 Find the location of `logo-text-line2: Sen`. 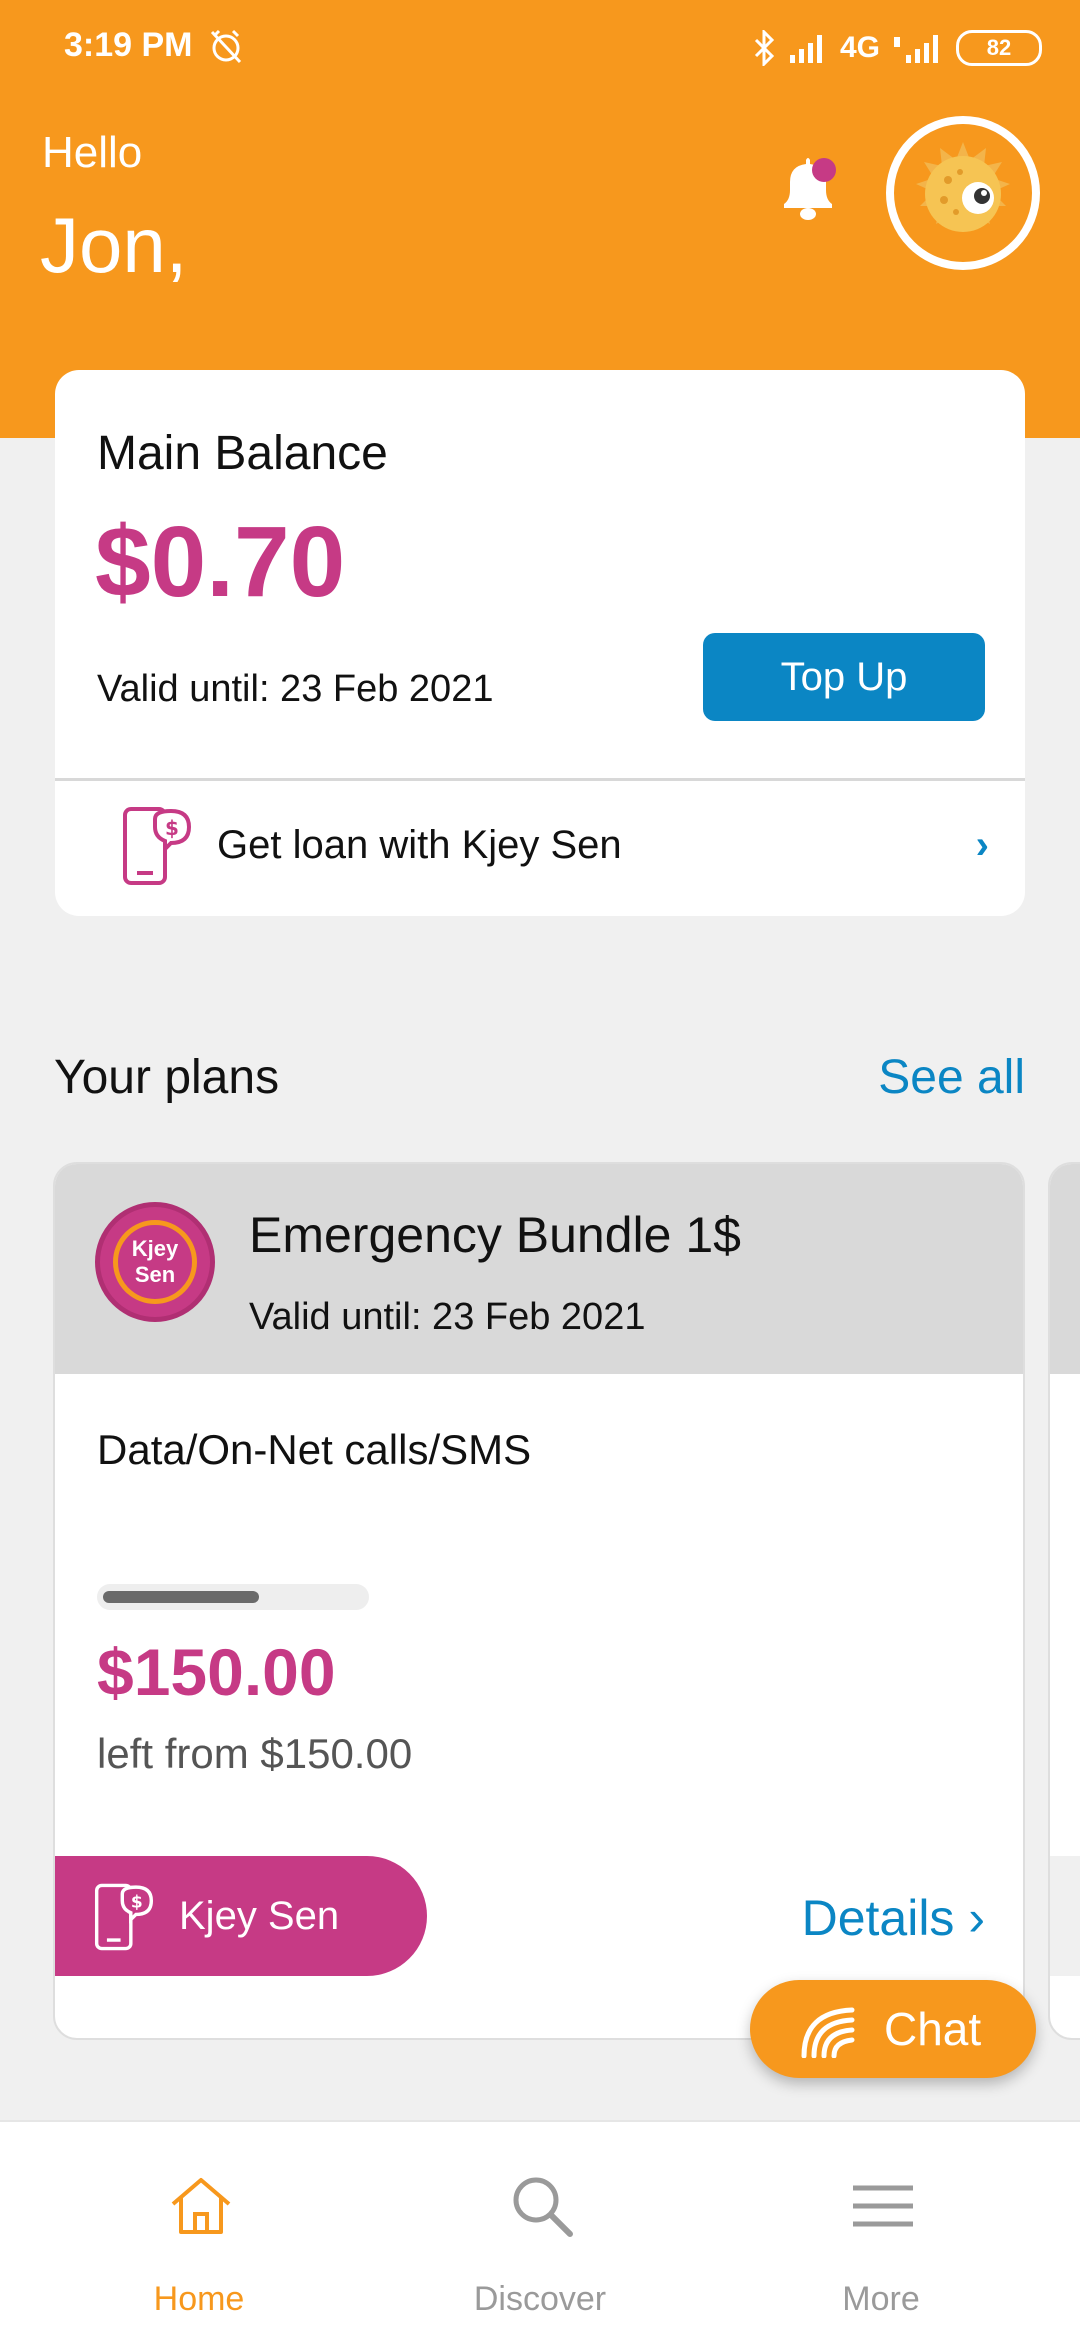

logo-text-line2: Sen is located at coordinates (155, 1274).